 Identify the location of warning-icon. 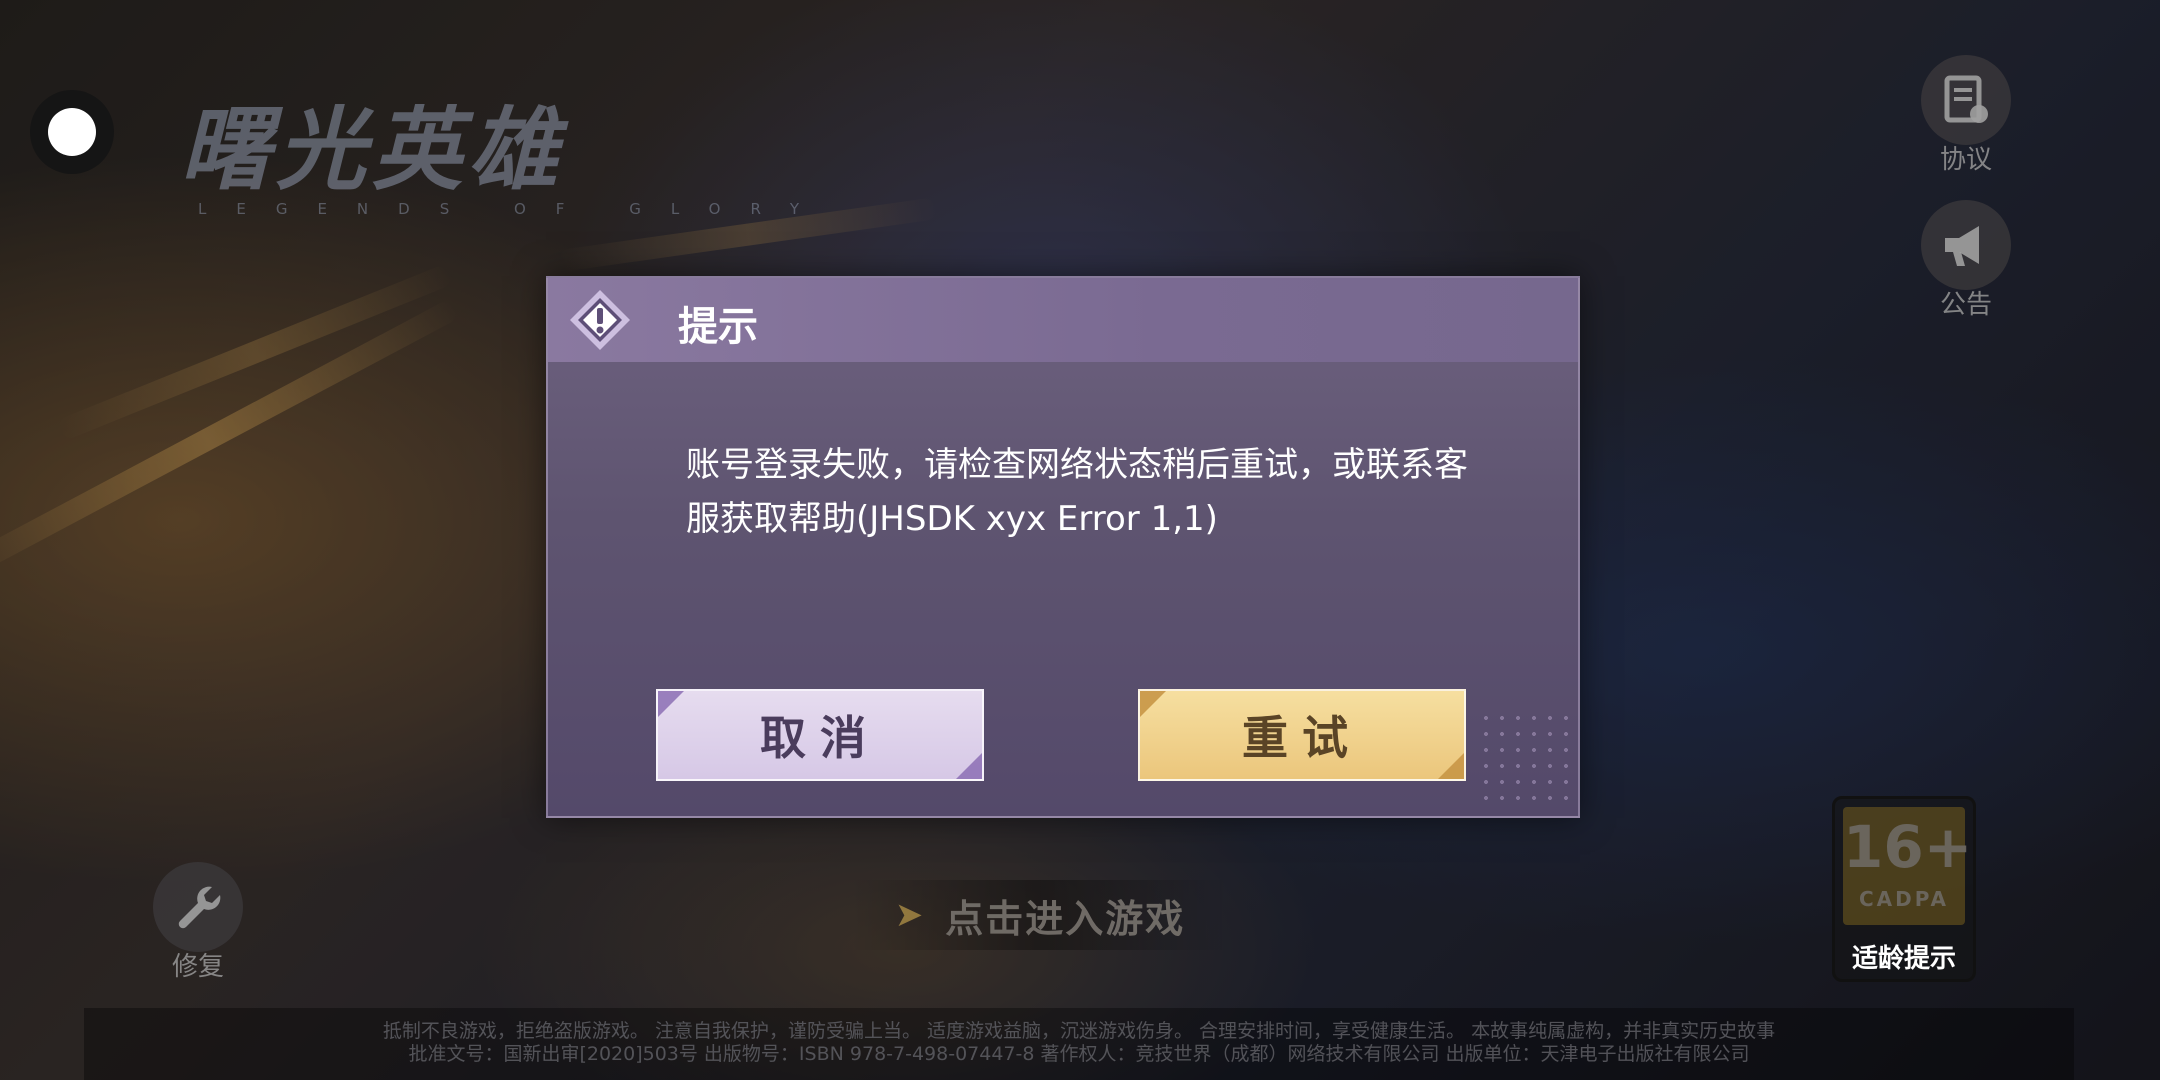
(600, 320).